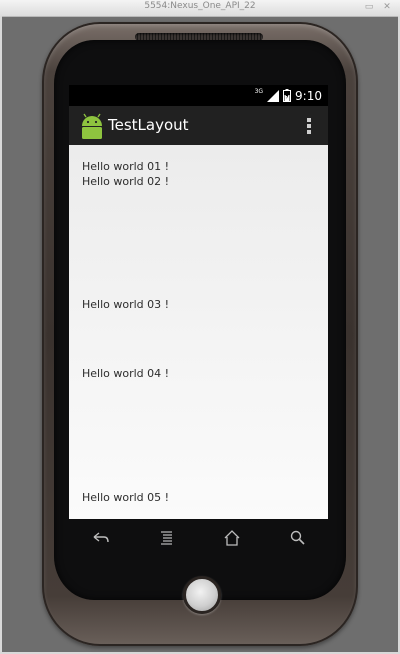 This screenshot has width=400, height=654. What do you see at coordinates (308, 95) in the screenshot?
I see `status-time: 9:10` at bounding box center [308, 95].